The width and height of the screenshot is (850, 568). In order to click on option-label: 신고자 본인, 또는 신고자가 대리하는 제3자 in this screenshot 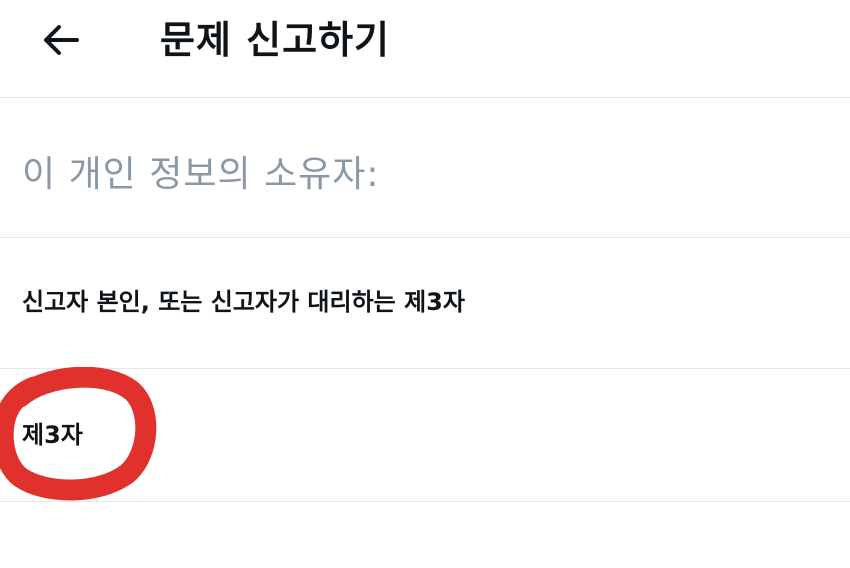, I will do `click(243, 302)`.